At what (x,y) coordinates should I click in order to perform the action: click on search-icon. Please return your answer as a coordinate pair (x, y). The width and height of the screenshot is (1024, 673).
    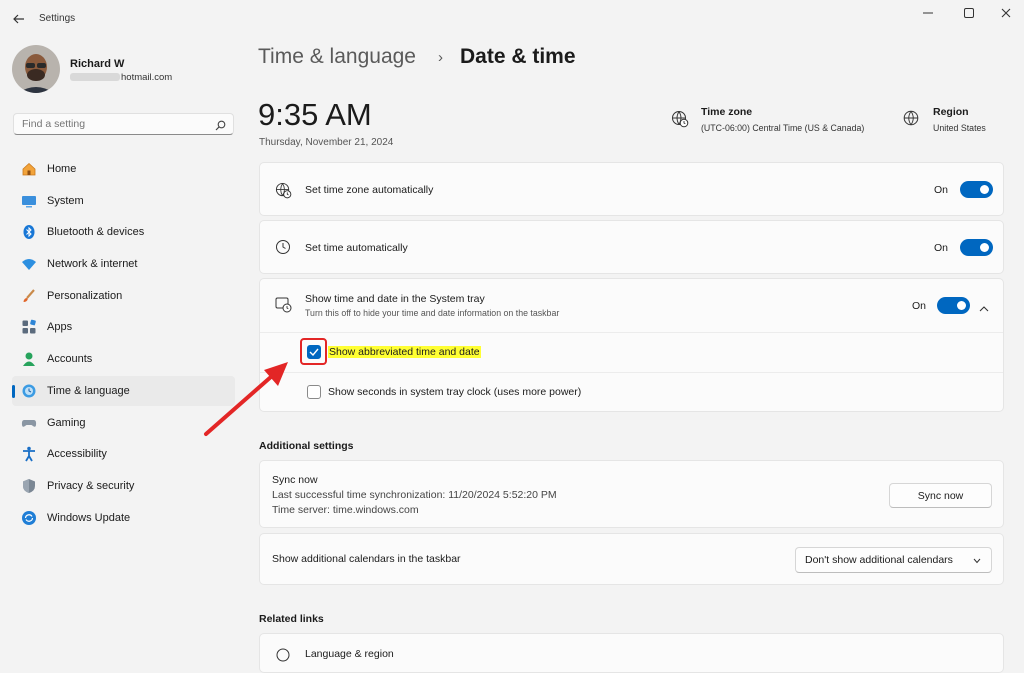
    Looking at the image, I should click on (220, 127).